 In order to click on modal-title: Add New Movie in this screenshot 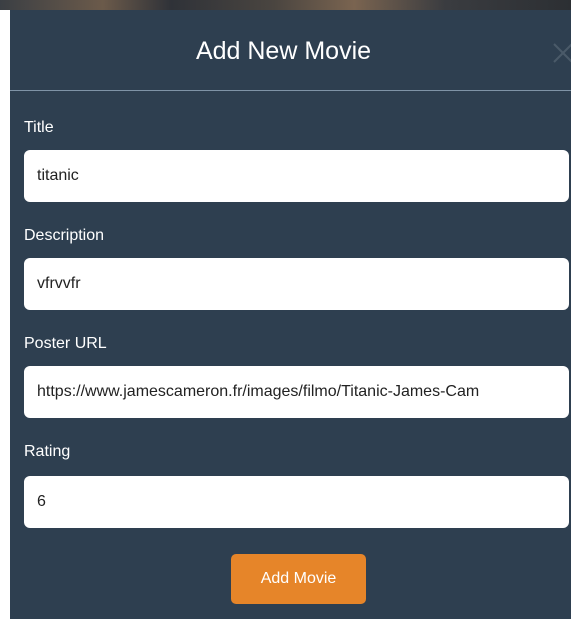, I will do `click(283, 51)`.